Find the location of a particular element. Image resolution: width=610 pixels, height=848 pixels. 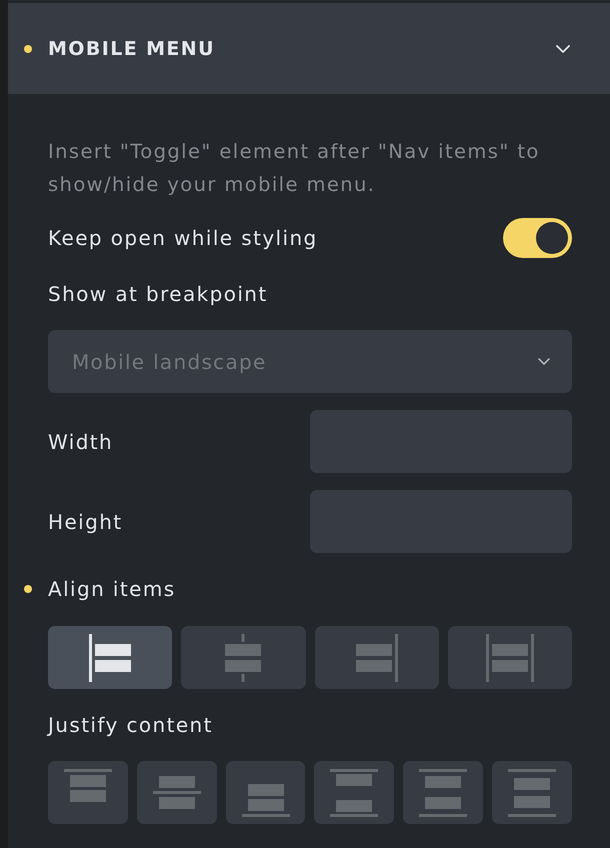

space-around-icon is located at coordinates (443, 792).